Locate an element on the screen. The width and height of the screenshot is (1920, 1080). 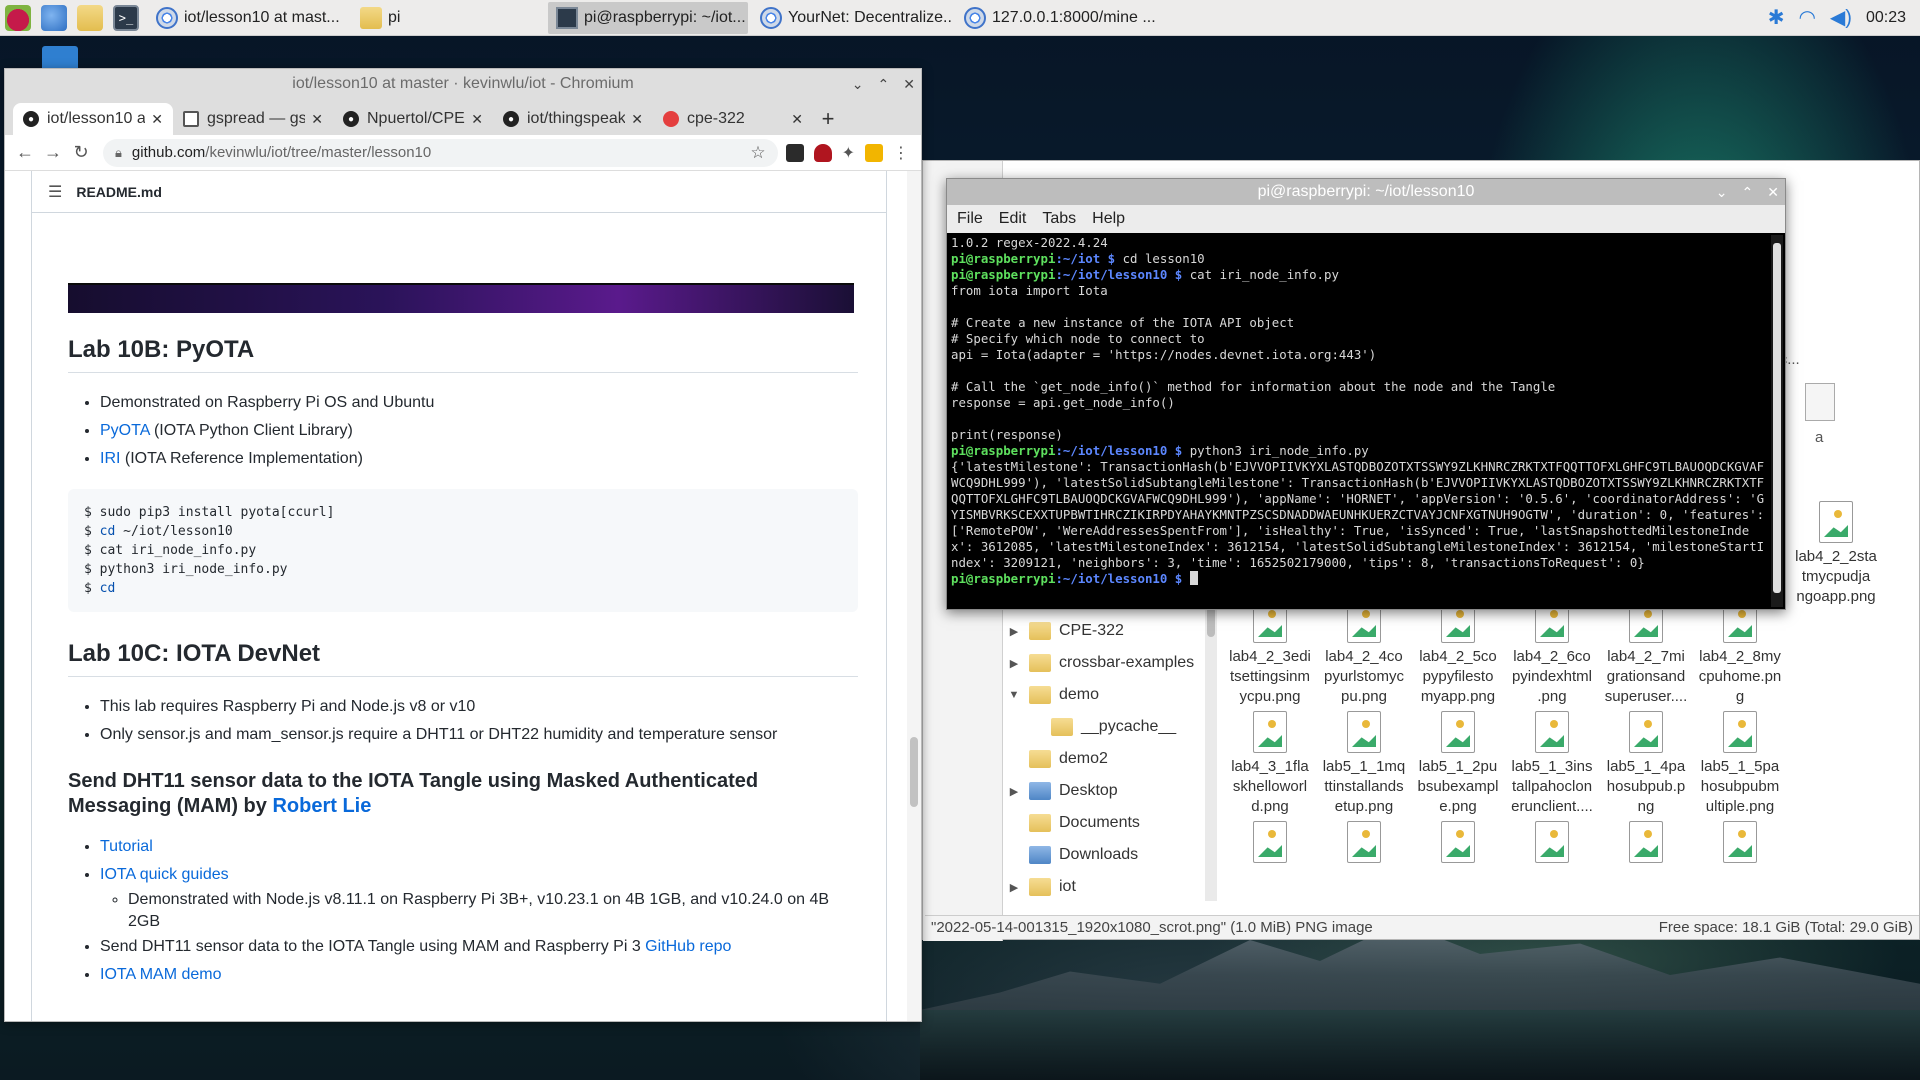
clock: 00:23 is located at coordinates (1886, 18).